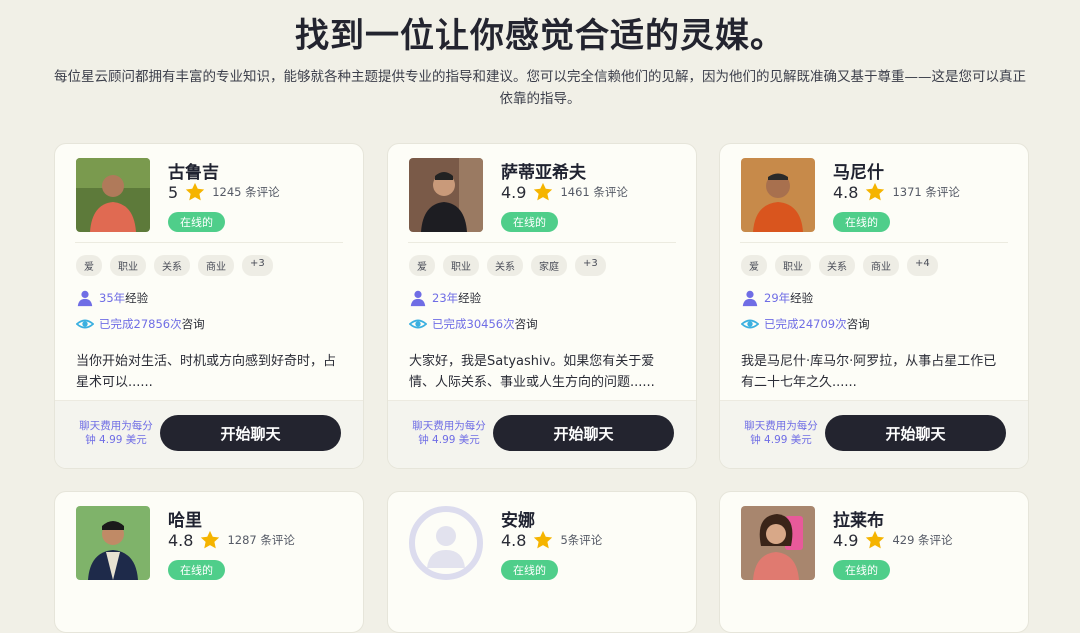  I want to click on advisor-card: 安娜 4.8 5条评论 在线的, so click(542, 562).